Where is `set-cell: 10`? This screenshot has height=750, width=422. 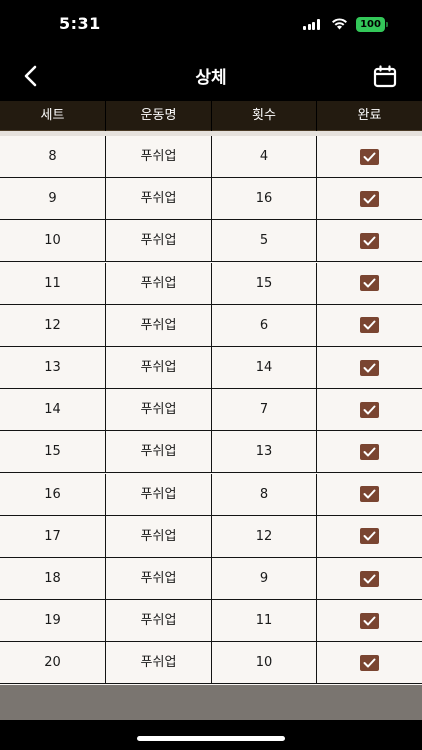
set-cell: 10 is located at coordinates (53, 241).